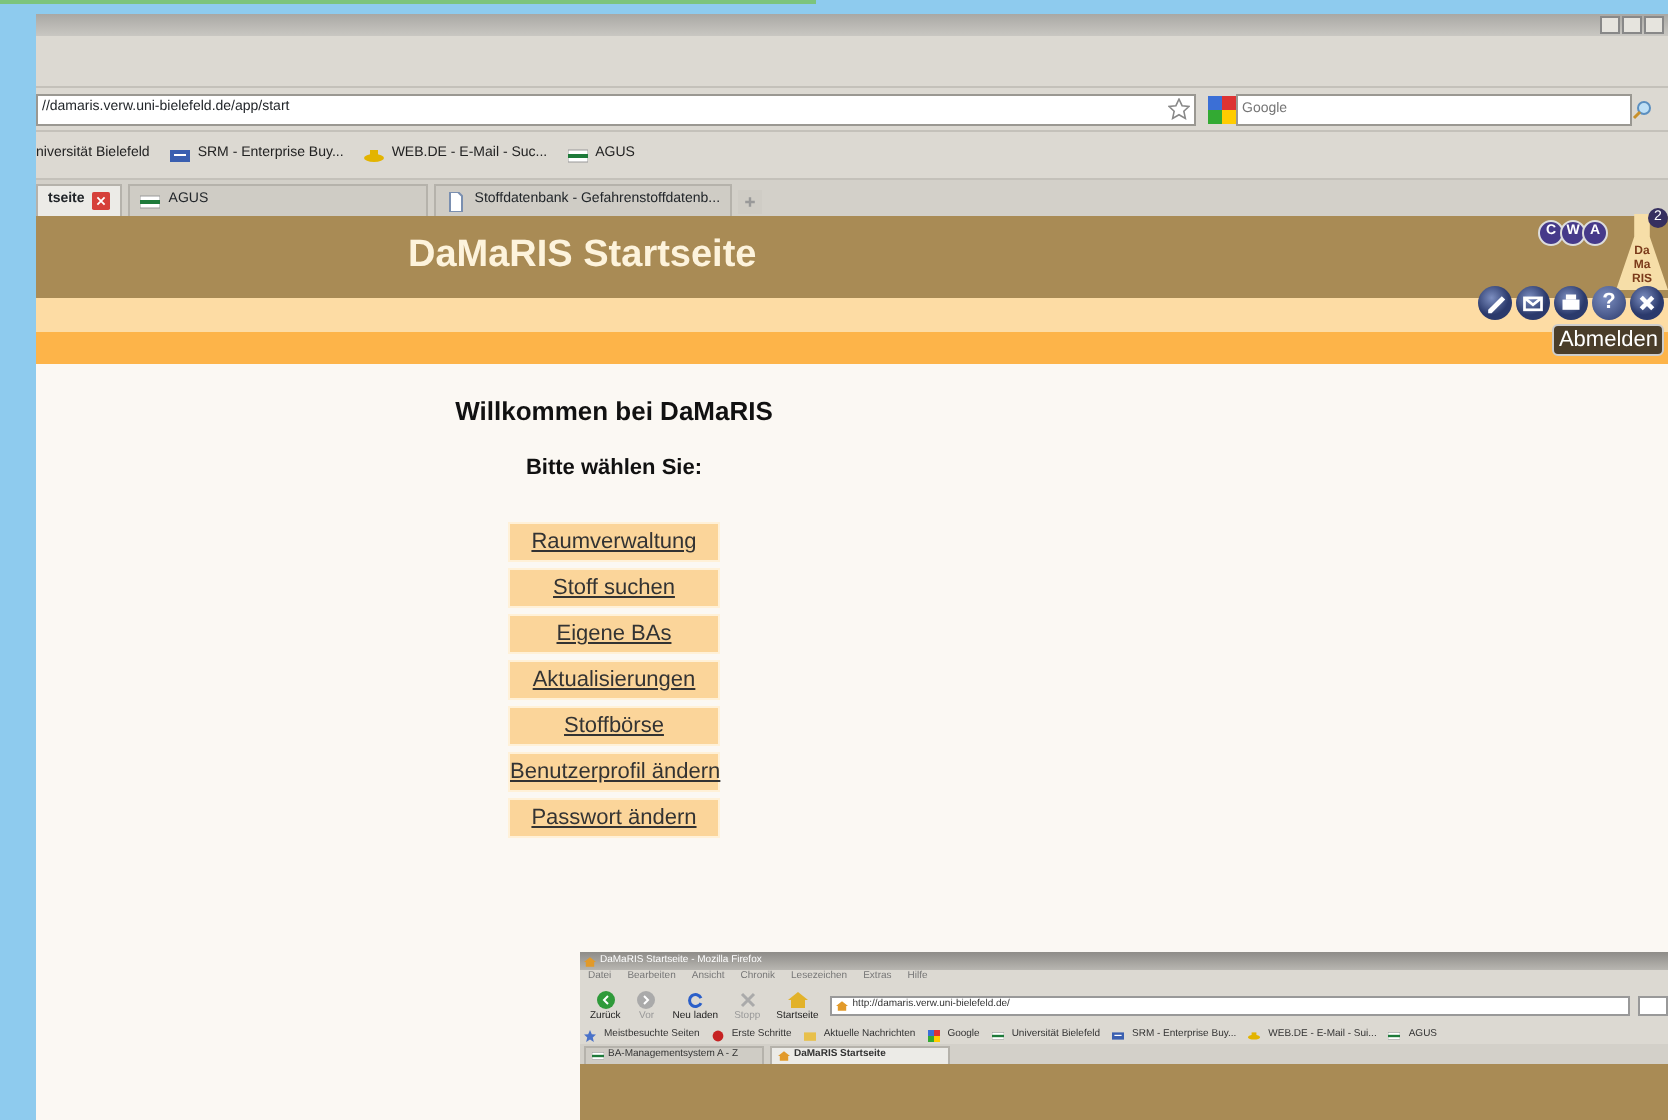 Image resolution: width=1668 pixels, height=1120 pixels. What do you see at coordinates (1608, 340) in the screenshot?
I see `logout-button: Abmelden` at bounding box center [1608, 340].